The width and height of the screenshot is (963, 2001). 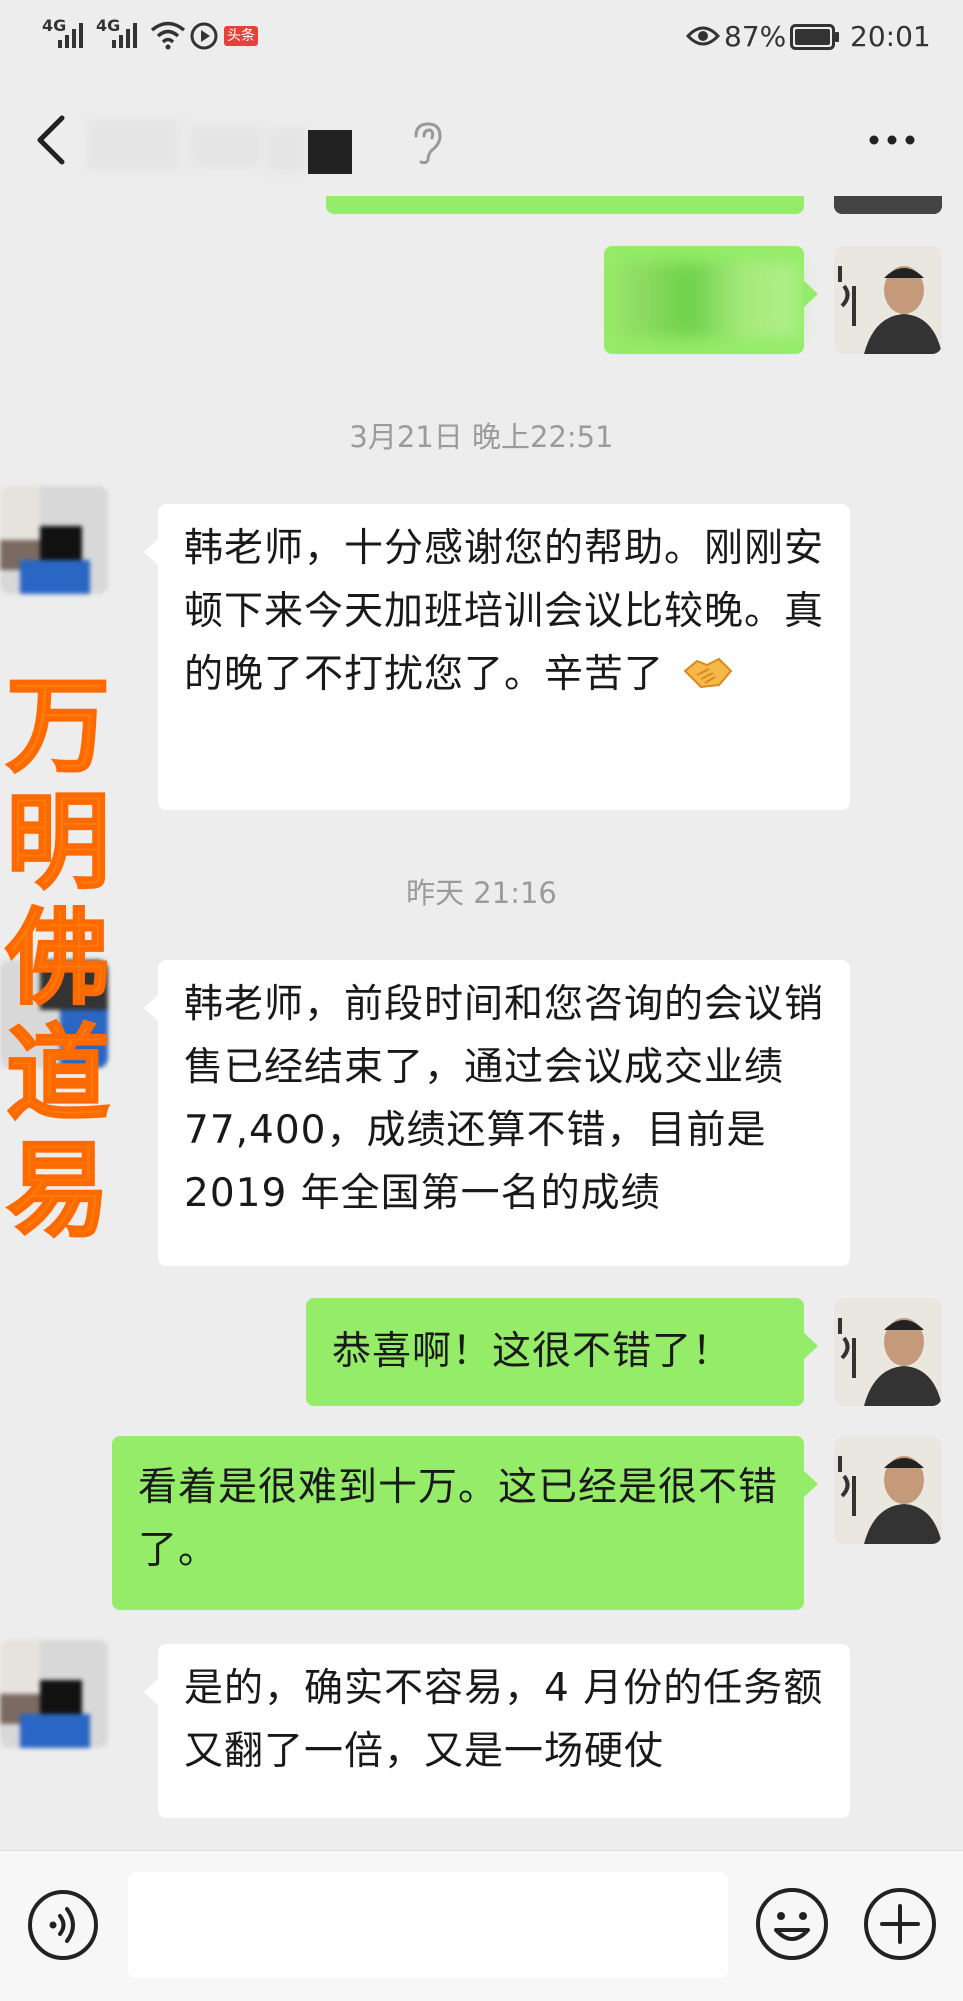 What do you see at coordinates (481, 893) in the screenshot?
I see `timestamp: 昨天 21:16` at bounding box center [481, 893].